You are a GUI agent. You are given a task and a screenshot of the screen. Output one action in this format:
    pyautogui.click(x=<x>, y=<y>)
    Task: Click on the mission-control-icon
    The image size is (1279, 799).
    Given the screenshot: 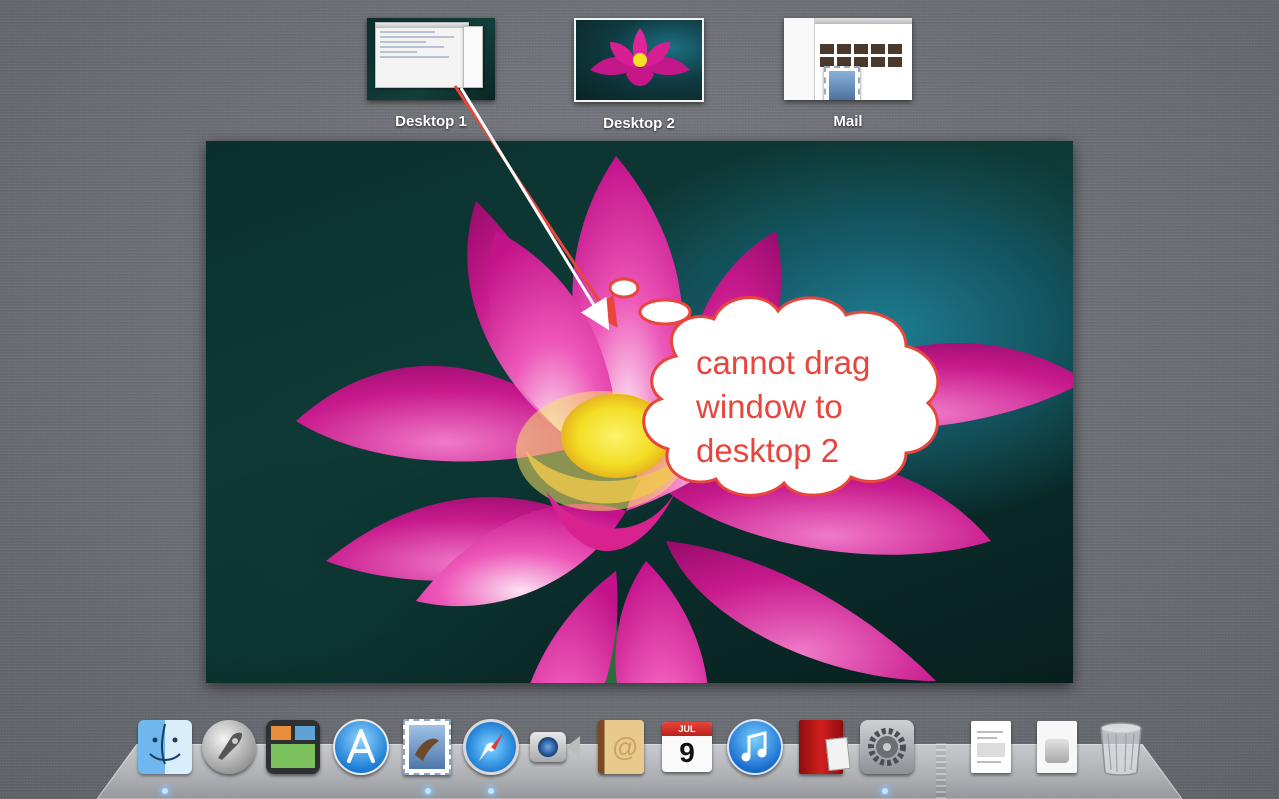 What is the action you would take?
    pyautogui.click(x=293, y=747)
    